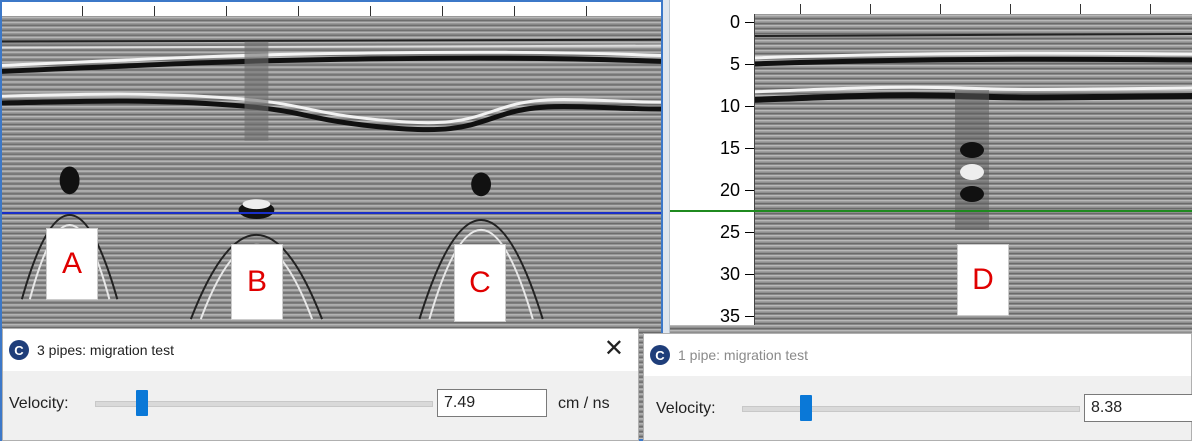 The height and width of the screenshot is (441, 1192). I want to click on dialog-title: 1 pipe: migration test, so click(743, 355).